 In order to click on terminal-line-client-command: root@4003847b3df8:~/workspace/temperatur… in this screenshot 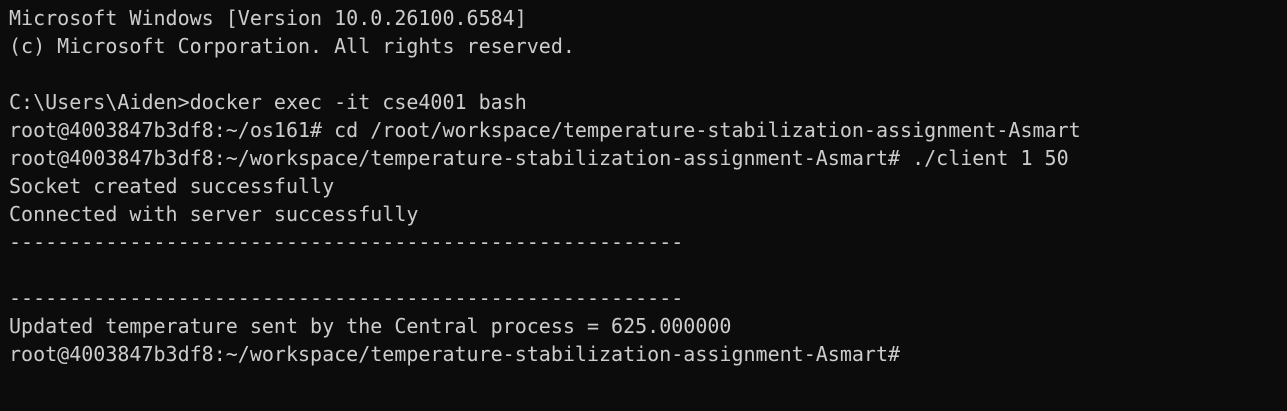, I will do `click(539, 158)`.